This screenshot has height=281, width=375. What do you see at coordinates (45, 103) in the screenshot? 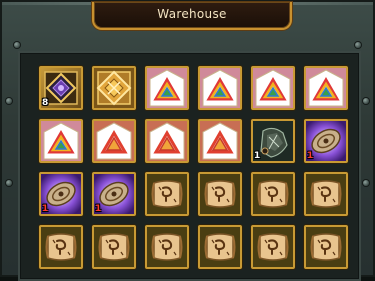
I see `item-quantity: 8` at bounding box center [45, 103].